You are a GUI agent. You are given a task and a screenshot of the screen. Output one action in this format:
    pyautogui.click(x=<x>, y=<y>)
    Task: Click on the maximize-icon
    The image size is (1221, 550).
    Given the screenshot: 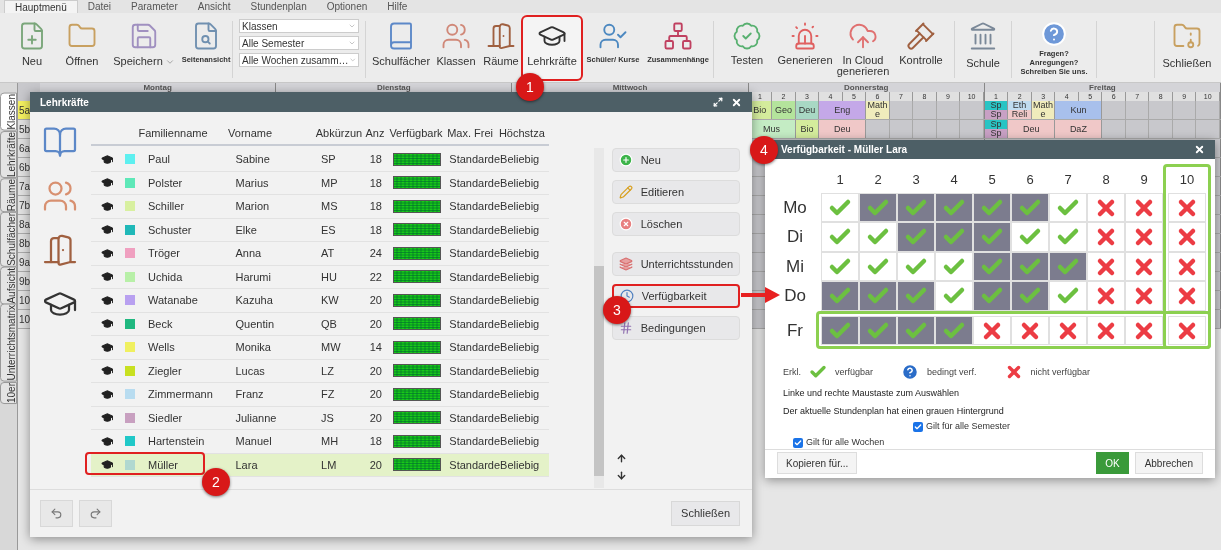 What is the action you would take?
    pyautogui.click(x=718, y=101)
    